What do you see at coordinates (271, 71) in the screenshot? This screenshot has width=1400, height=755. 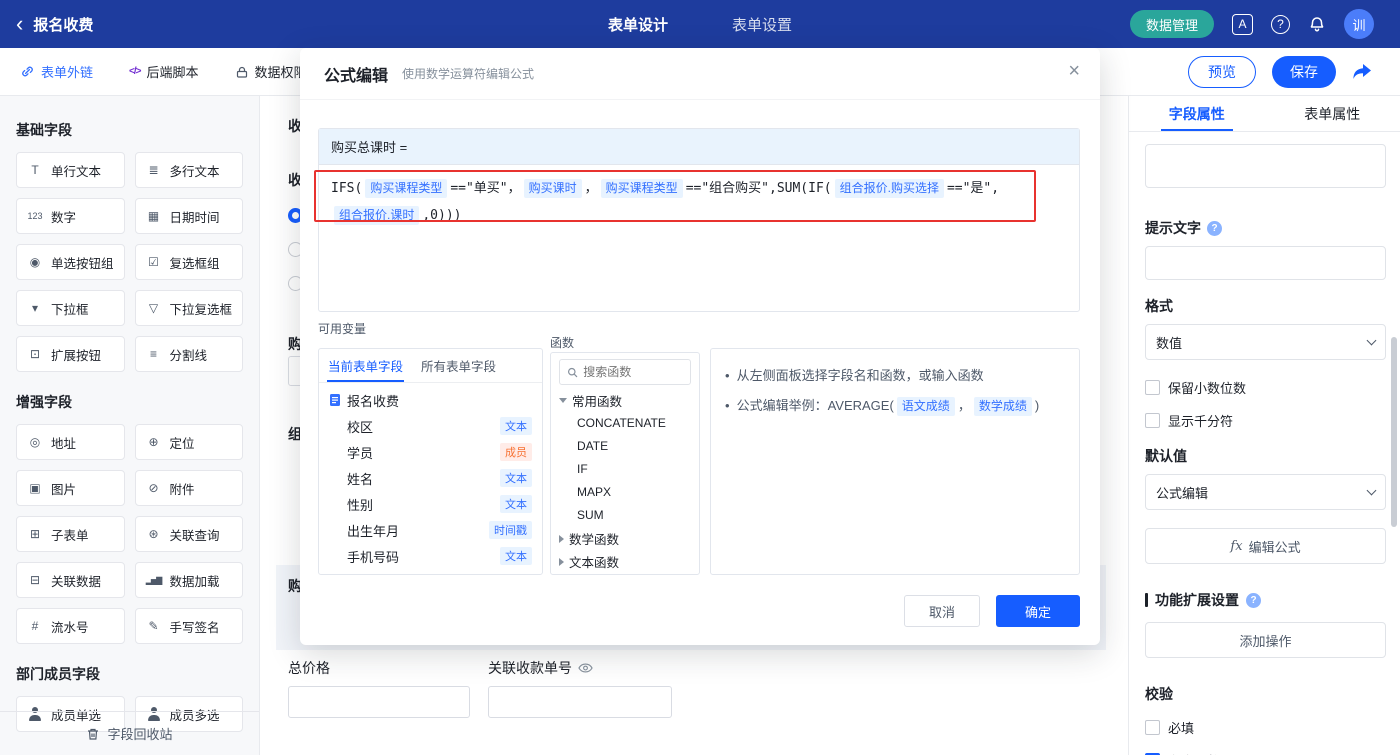 I see `toolbar-item-data-permission: 数据权限` at bounding box center [271, 71].